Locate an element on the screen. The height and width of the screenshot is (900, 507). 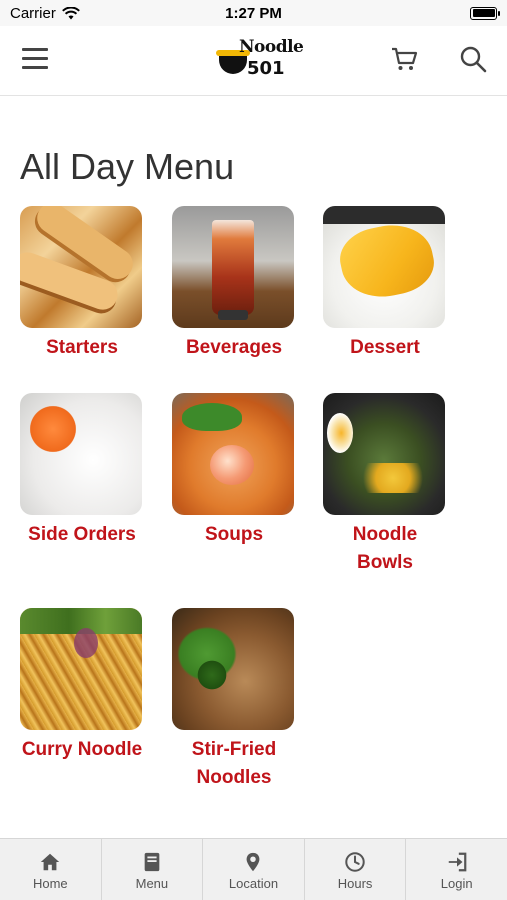
search-icon is located at coordinates (473, 59).